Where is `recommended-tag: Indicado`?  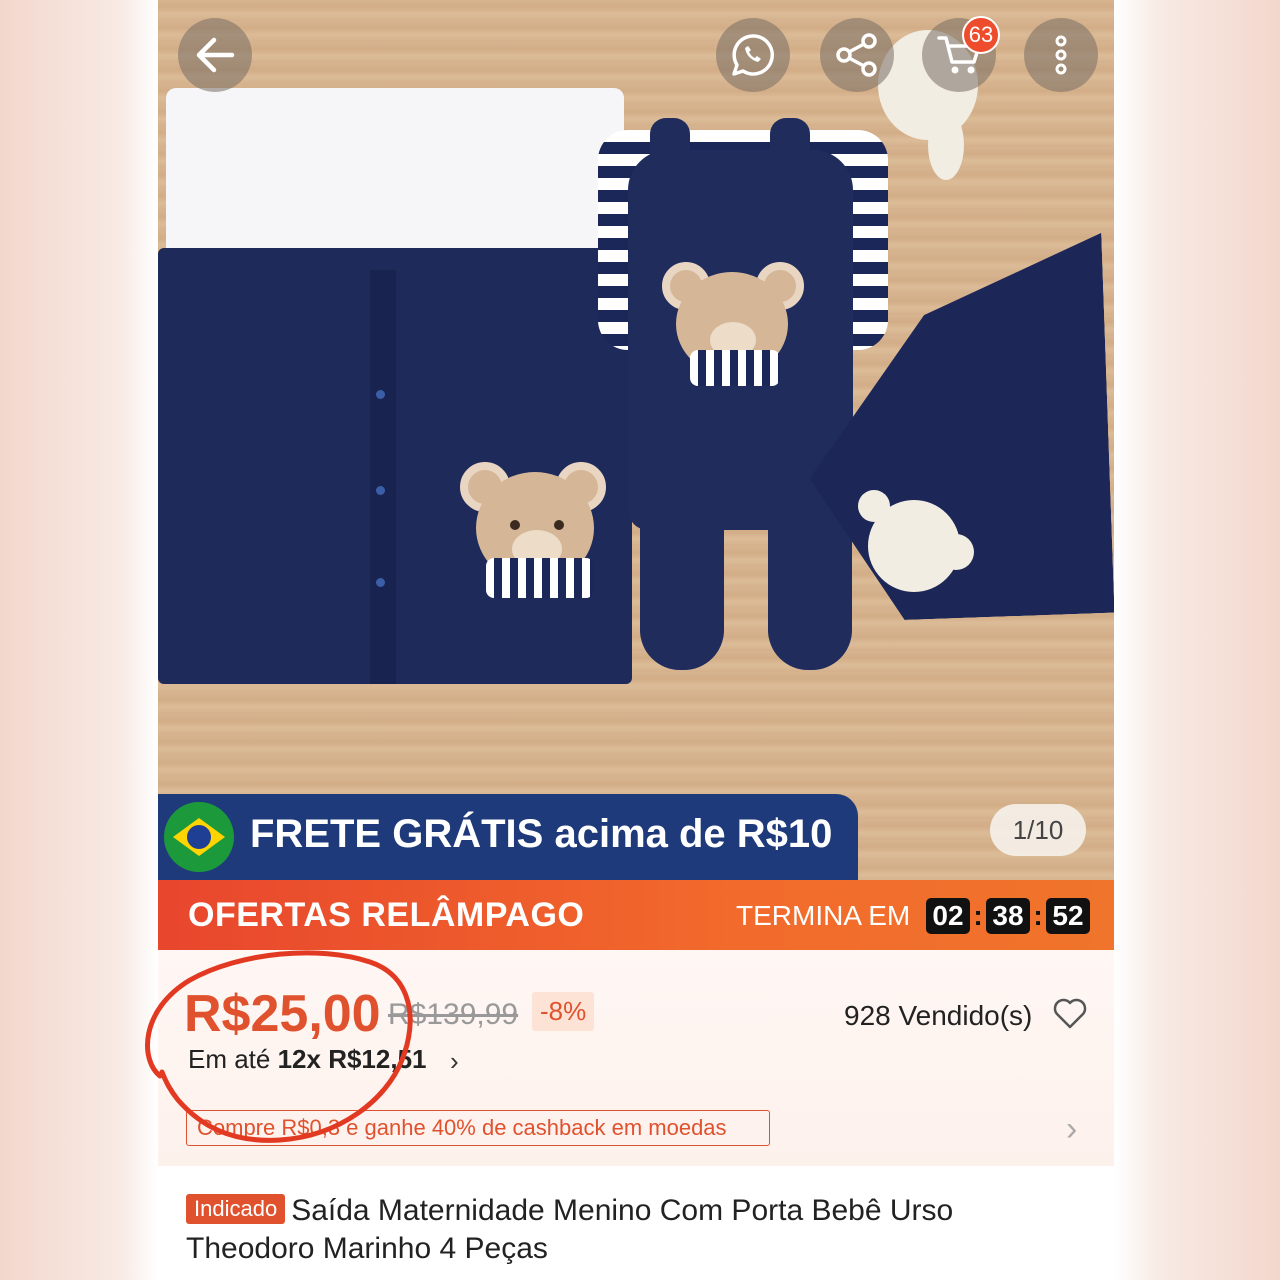 recommended-tag: Indicado is located at coordinates (236, 1209).